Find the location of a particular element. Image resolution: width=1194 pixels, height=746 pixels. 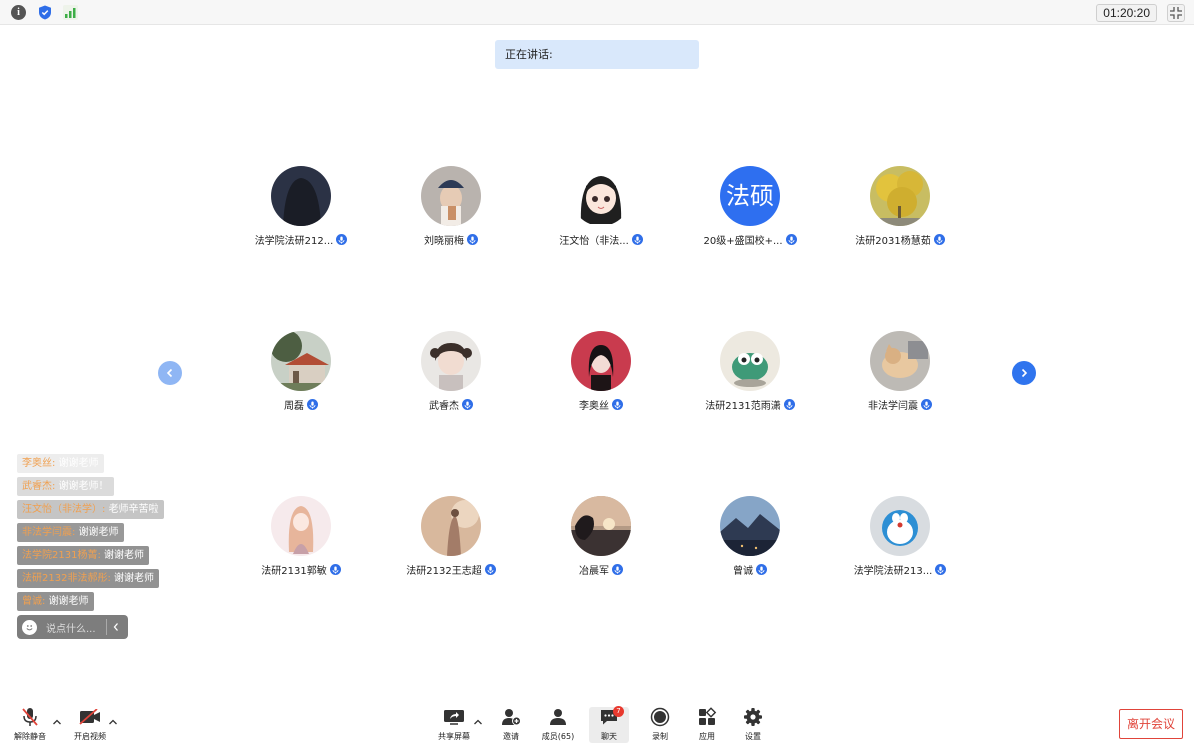

participant-tile: 刘晓丽梅 is located at coordinates (451, 206).